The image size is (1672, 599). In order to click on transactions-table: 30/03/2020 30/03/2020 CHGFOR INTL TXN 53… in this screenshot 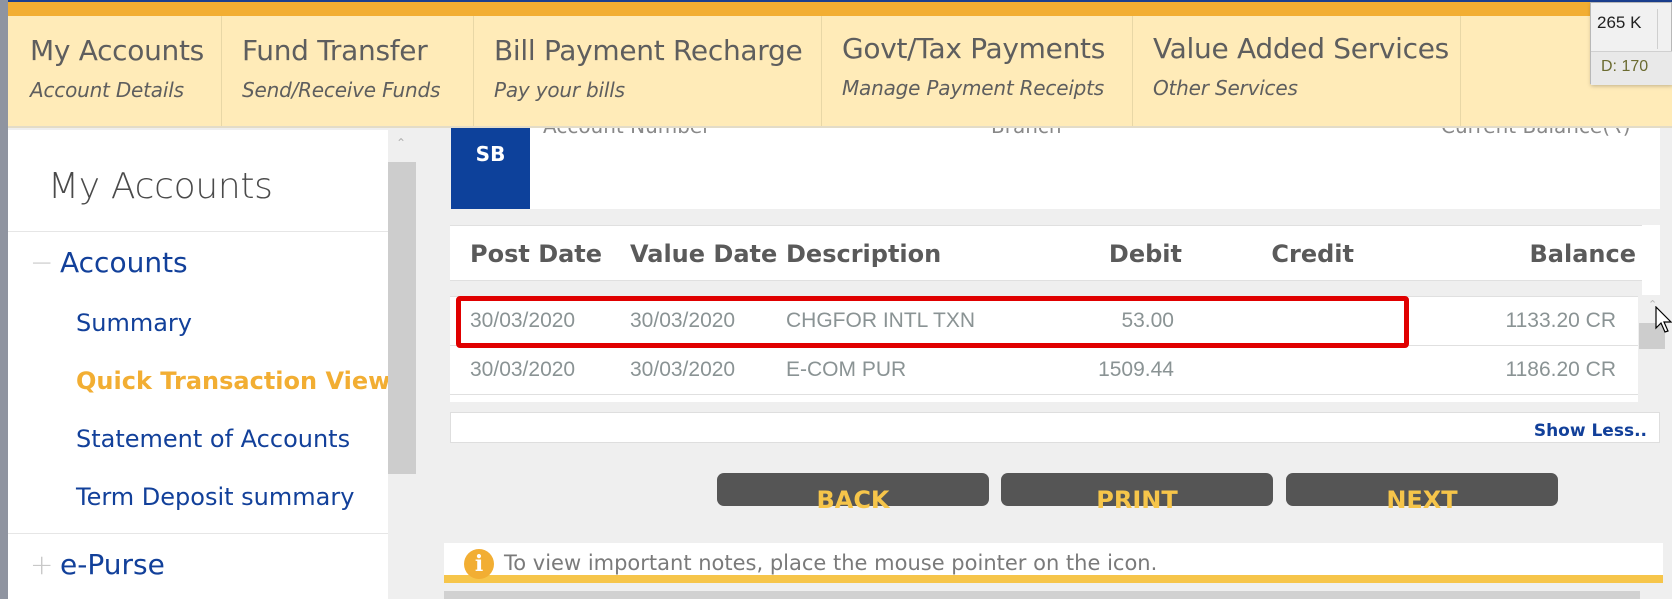, I will do `click(1044, 349)`.